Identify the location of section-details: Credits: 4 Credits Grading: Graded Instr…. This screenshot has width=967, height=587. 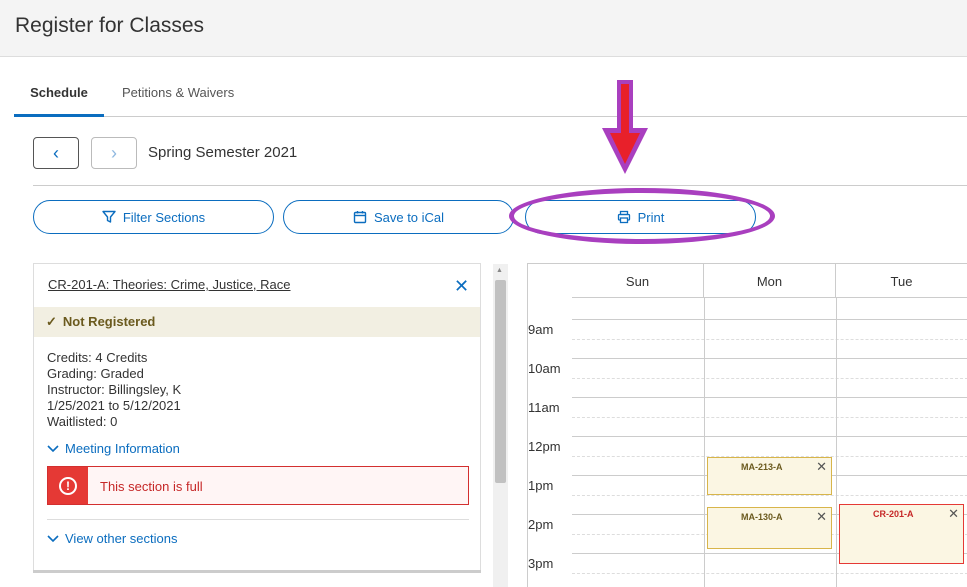
(114, 390).